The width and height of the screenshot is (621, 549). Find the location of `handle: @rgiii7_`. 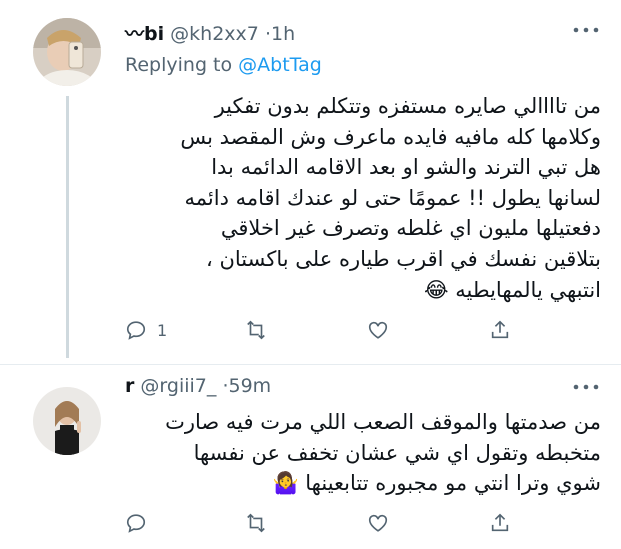

handle: @rgiii7_ is located at coordinates (178, 386).